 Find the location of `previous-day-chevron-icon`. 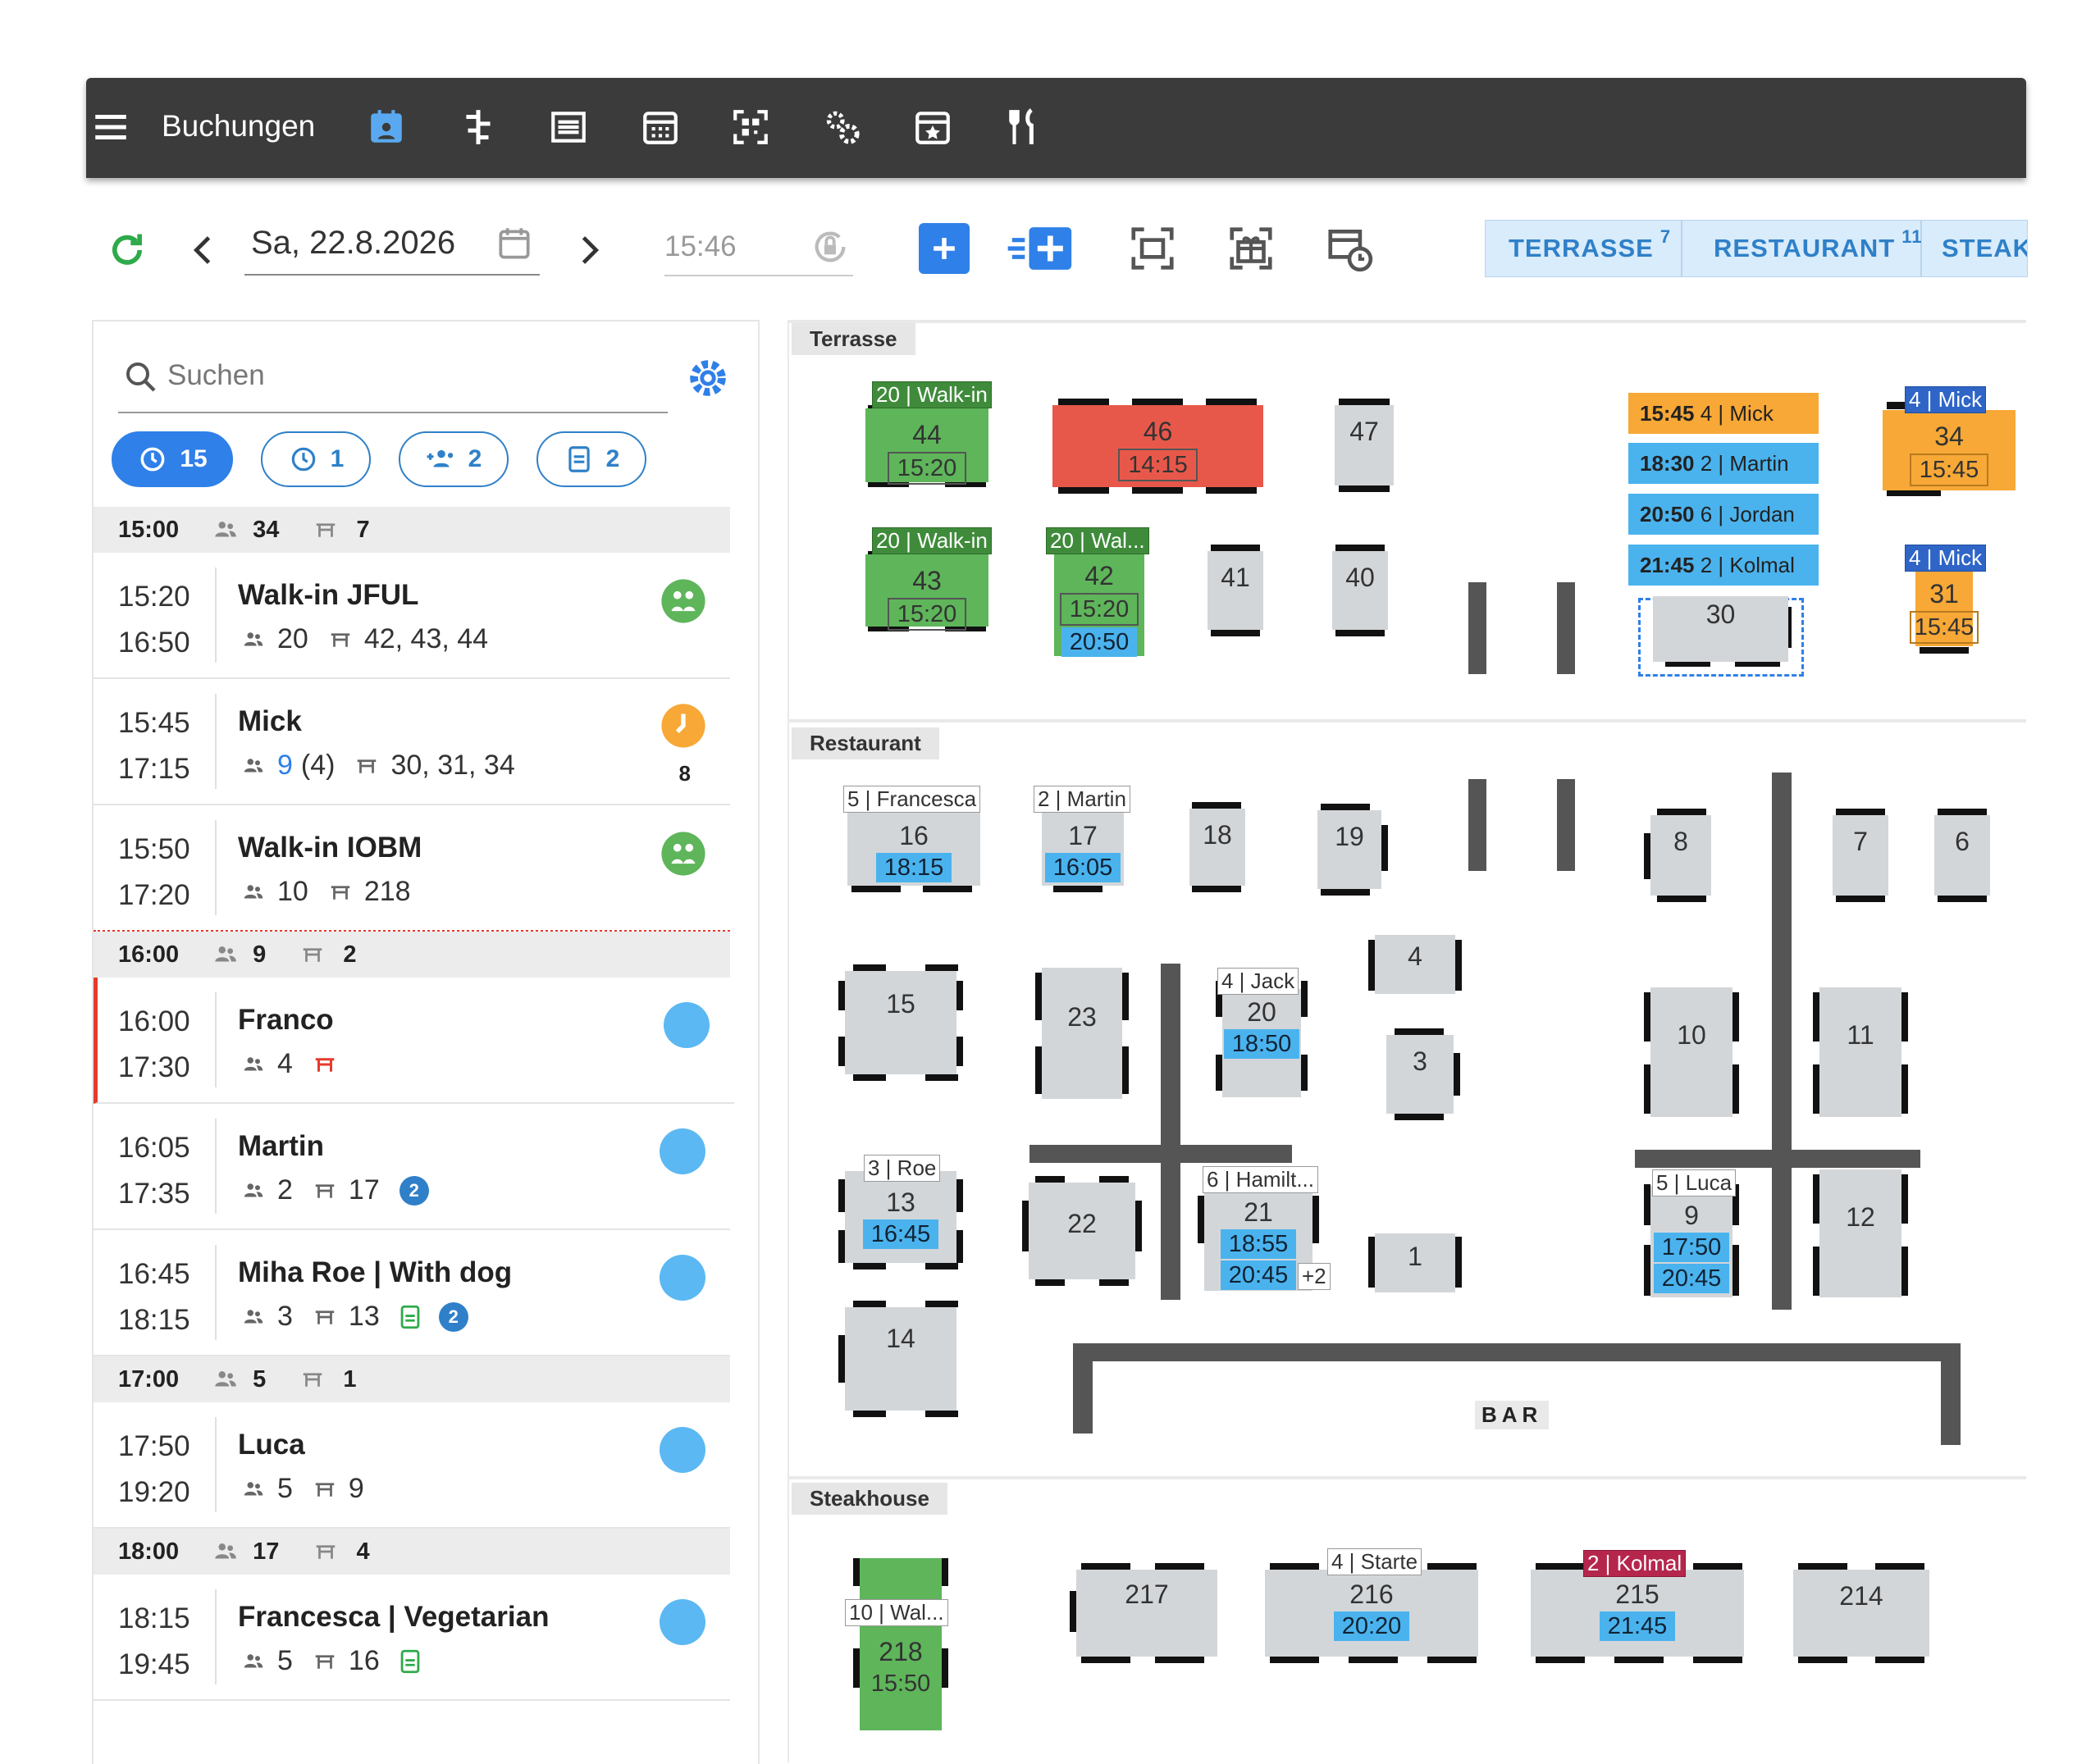

previous-day-chevron-icon is located at coordinates (203, 251).